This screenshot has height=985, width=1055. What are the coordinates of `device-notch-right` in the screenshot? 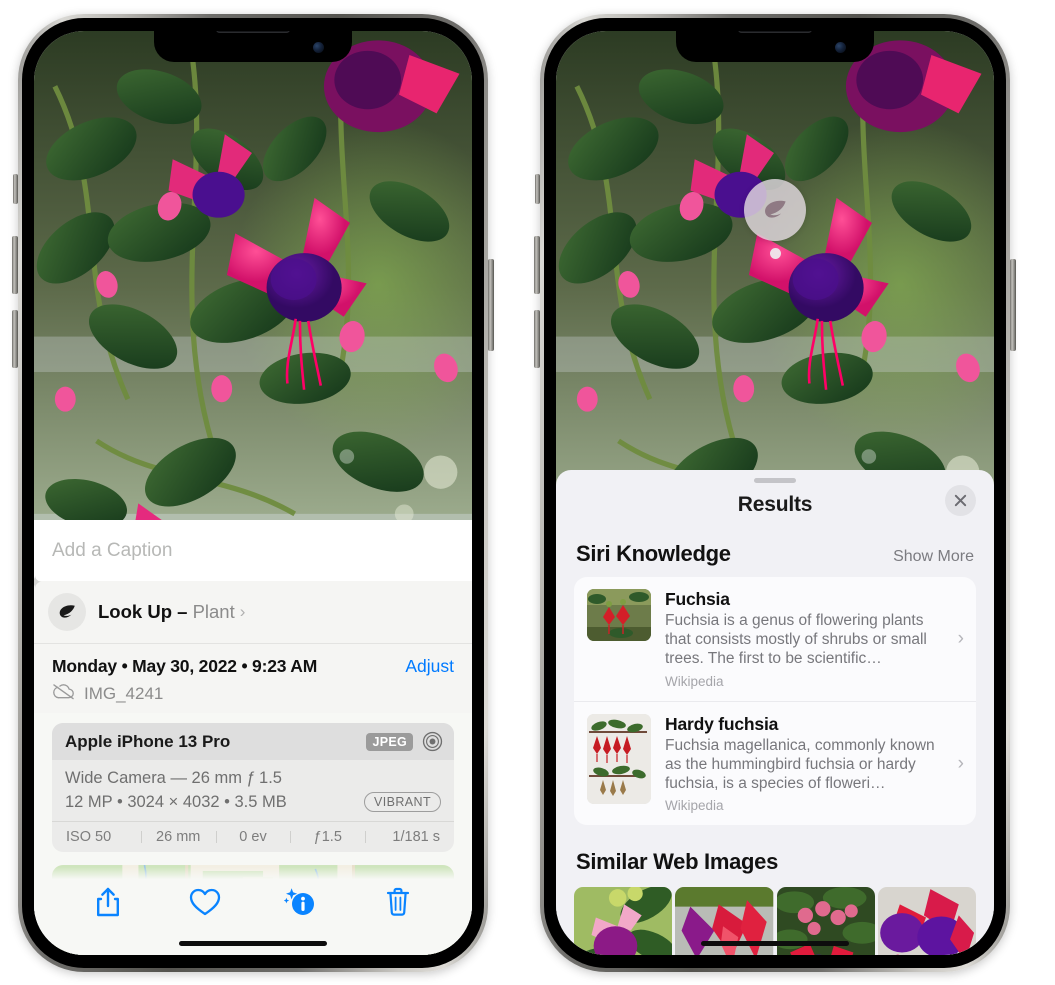 It's located at (775, 46).